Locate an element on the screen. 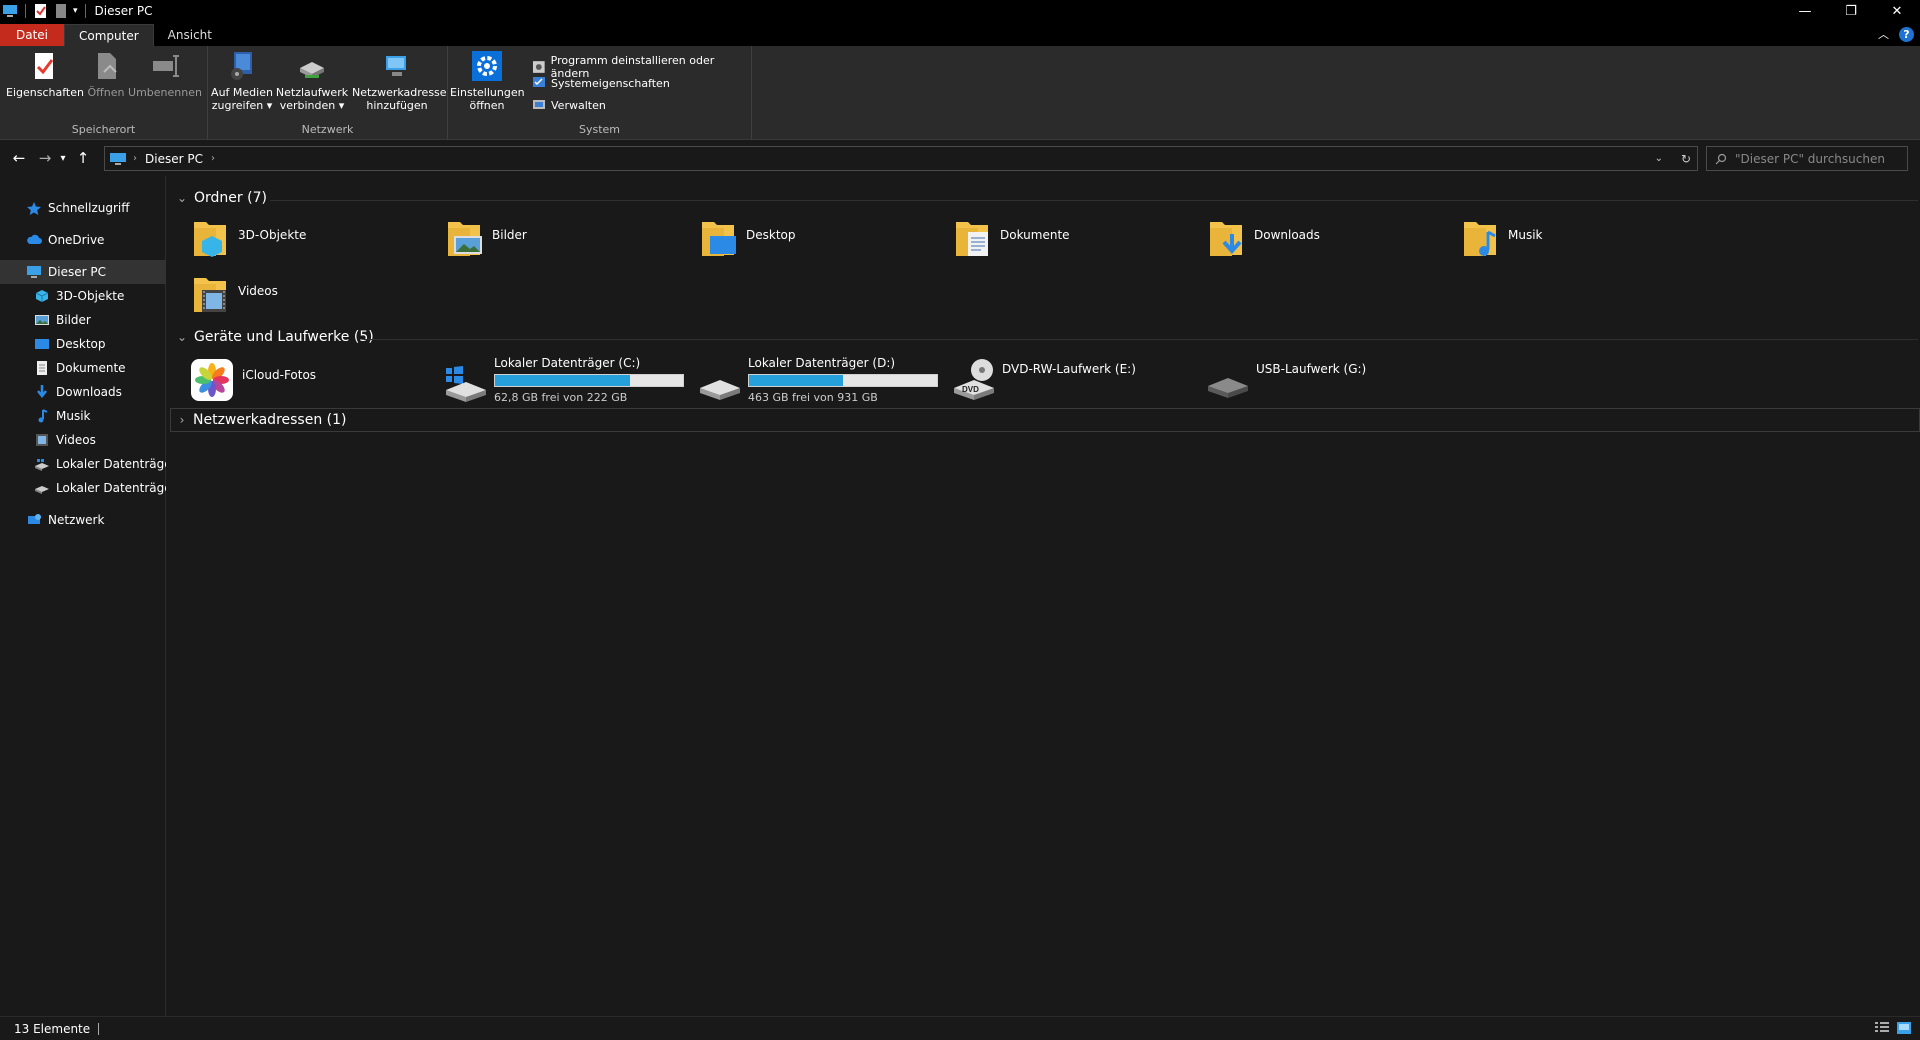 The width and height of the screenshot is (1920, 1040). sidebar-item-drive-c: Lokaler Datenträger (C:) is located at coordinates (83, 464).